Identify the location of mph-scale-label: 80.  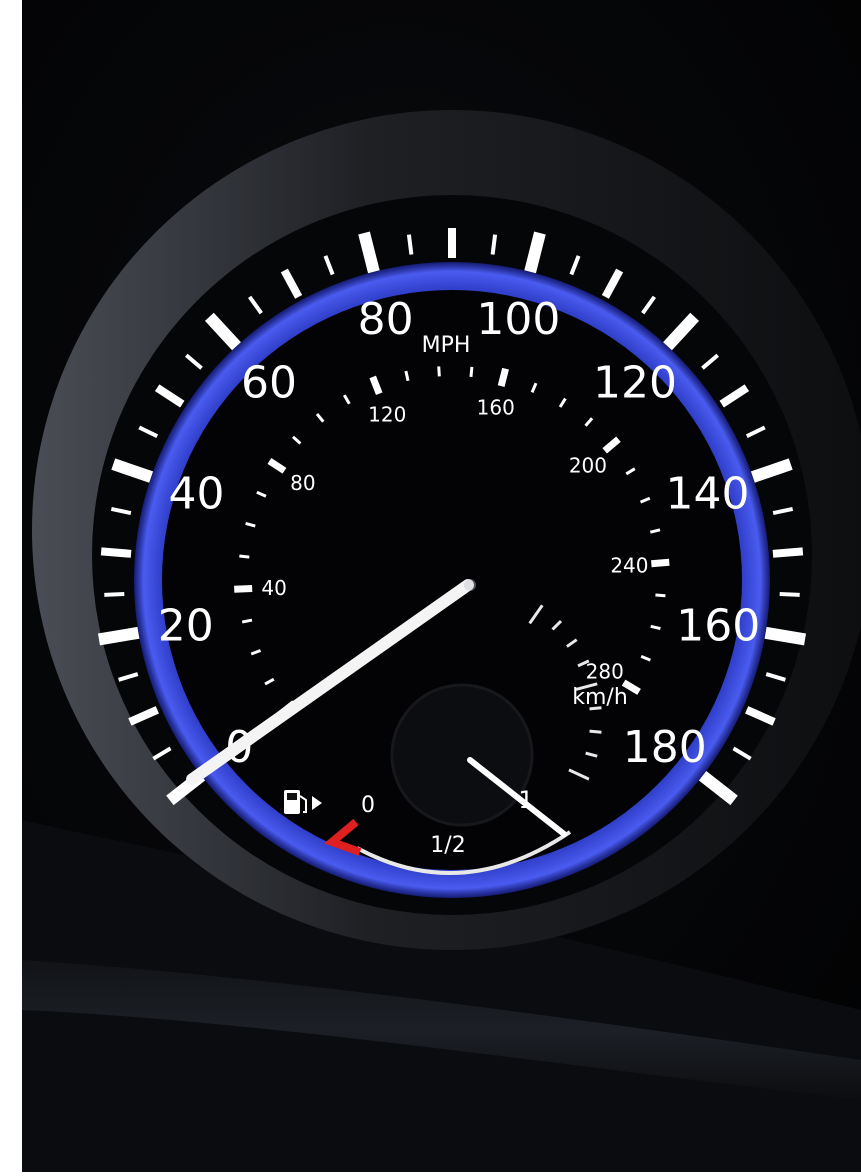
(386, 319).